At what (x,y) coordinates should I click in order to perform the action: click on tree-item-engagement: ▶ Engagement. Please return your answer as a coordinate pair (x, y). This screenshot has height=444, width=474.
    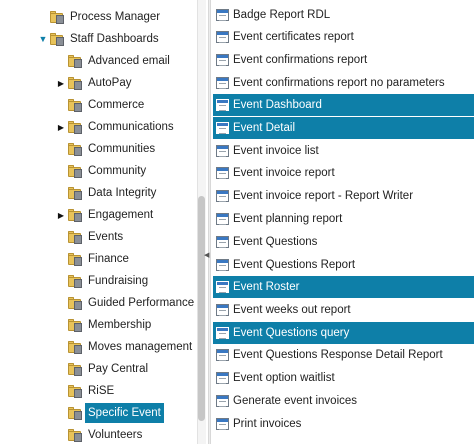
    Looking at the image, I should click on (106, 215).